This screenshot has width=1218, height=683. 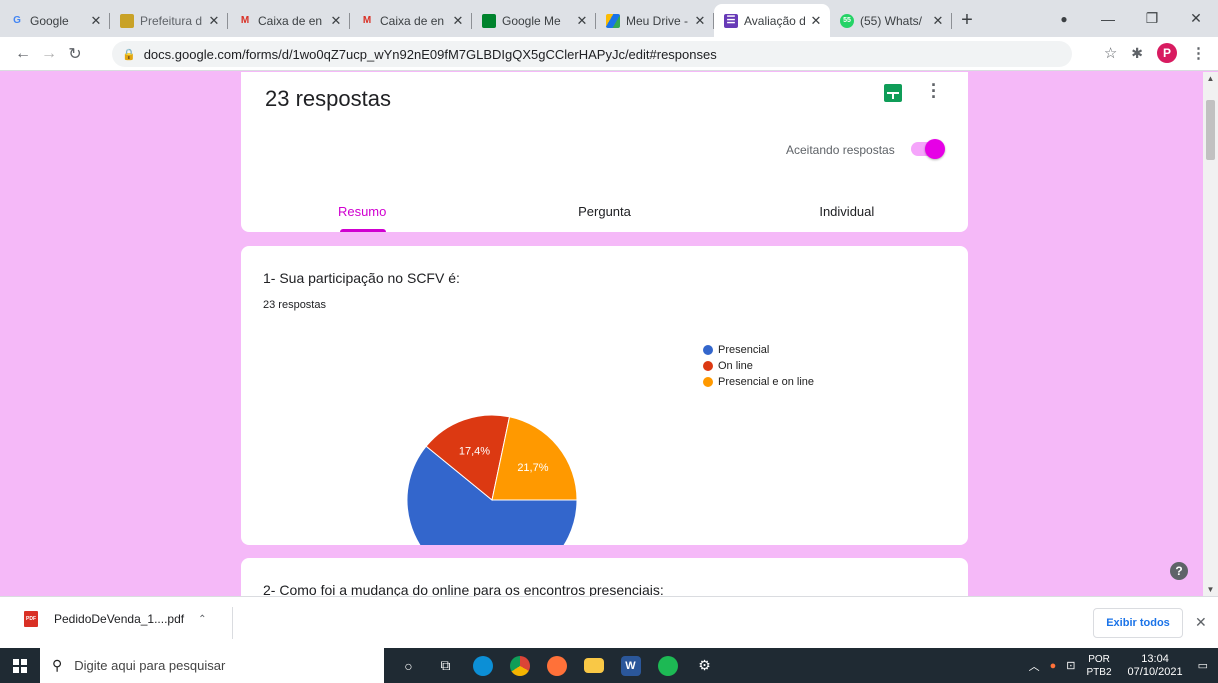 I want to click on file-explorer-icon, so click(x=593, y=665).